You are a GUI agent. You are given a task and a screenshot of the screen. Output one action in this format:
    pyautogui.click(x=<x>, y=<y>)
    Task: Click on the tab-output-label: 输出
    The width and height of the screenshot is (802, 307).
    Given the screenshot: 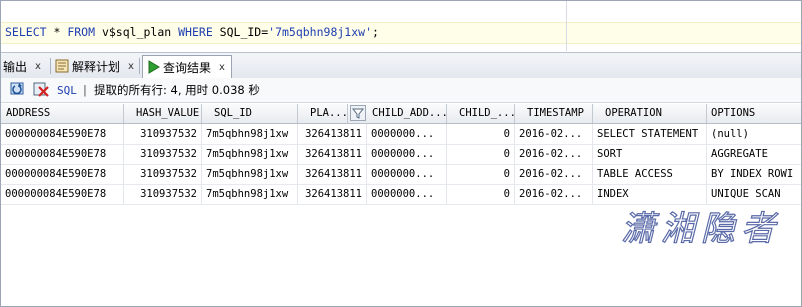 What is the action you would take?
    pyautogui.click(x=15, y=66)
    